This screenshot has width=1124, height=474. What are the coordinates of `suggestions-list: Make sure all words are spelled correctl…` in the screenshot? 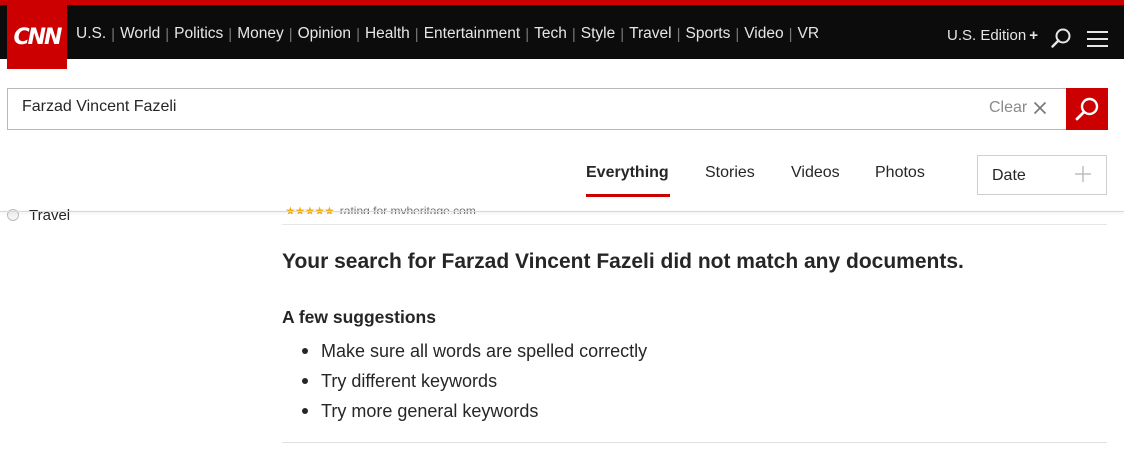 It's located at (474, 381).